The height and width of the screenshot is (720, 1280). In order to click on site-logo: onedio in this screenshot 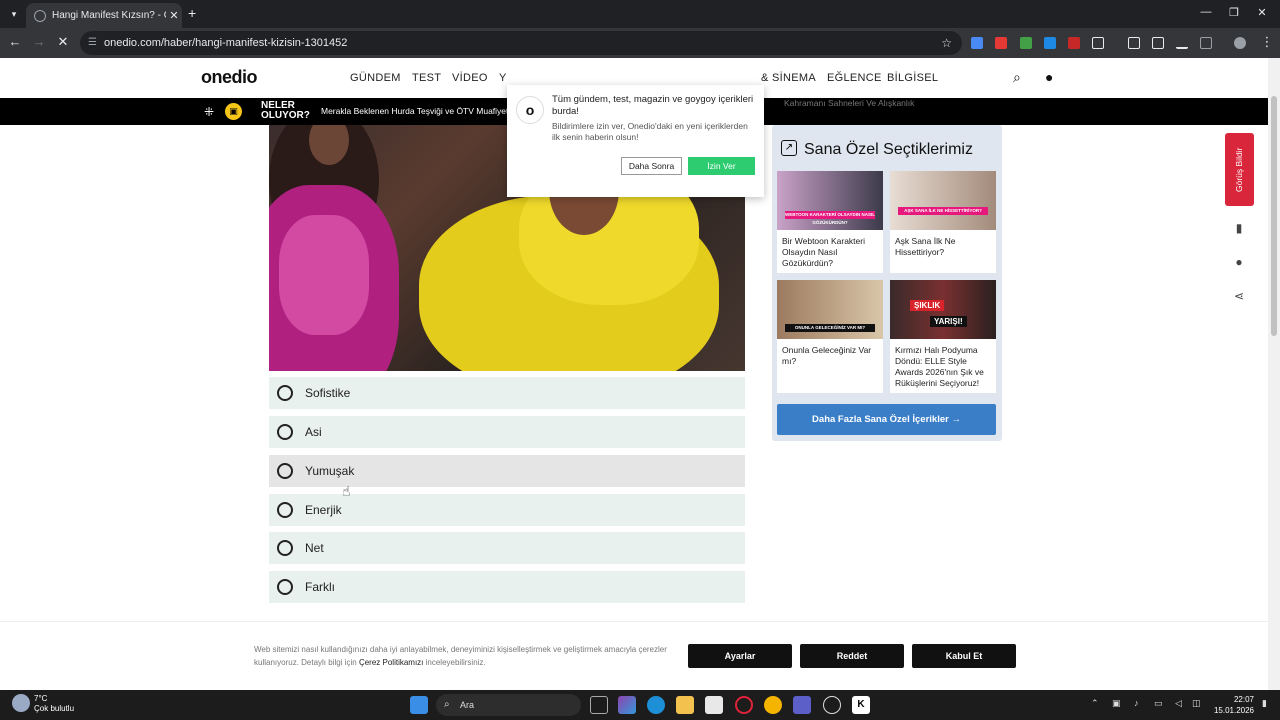, I will do `click(229, 77)`.